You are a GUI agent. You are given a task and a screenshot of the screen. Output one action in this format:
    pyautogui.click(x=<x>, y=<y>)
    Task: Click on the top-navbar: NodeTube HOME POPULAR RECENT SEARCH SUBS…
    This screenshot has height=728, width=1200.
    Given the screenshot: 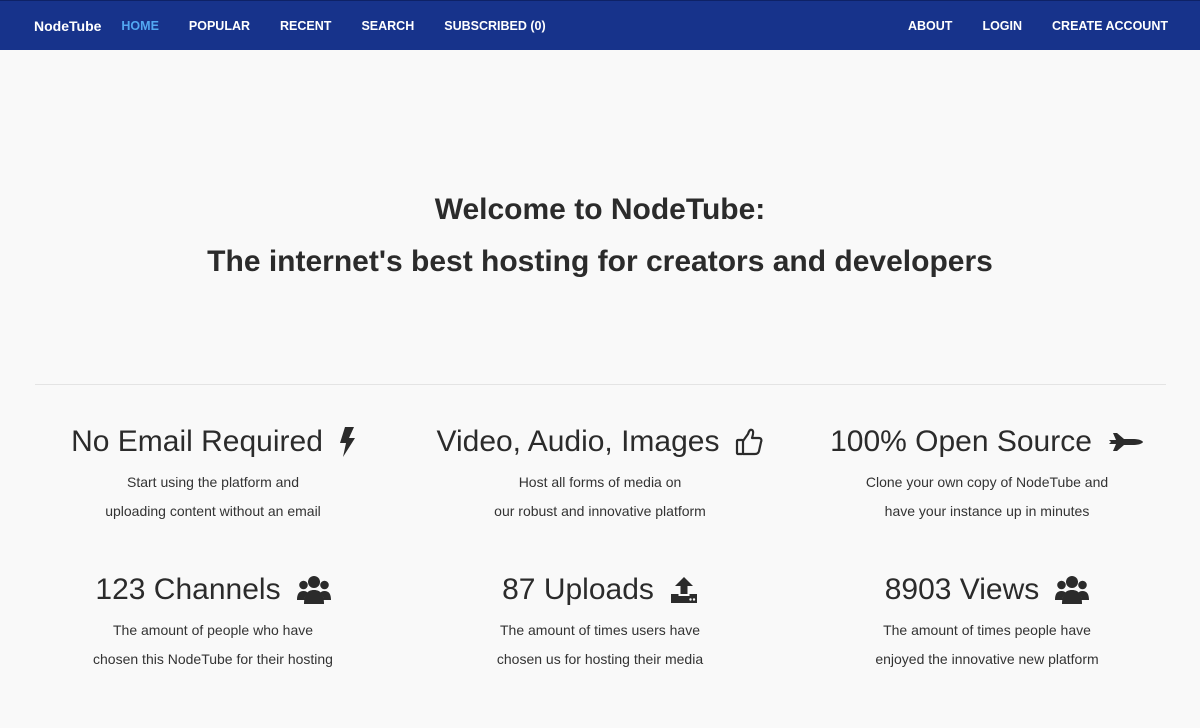 What is the action you would take?
    pyautogui.click(x=600, y=25)
    